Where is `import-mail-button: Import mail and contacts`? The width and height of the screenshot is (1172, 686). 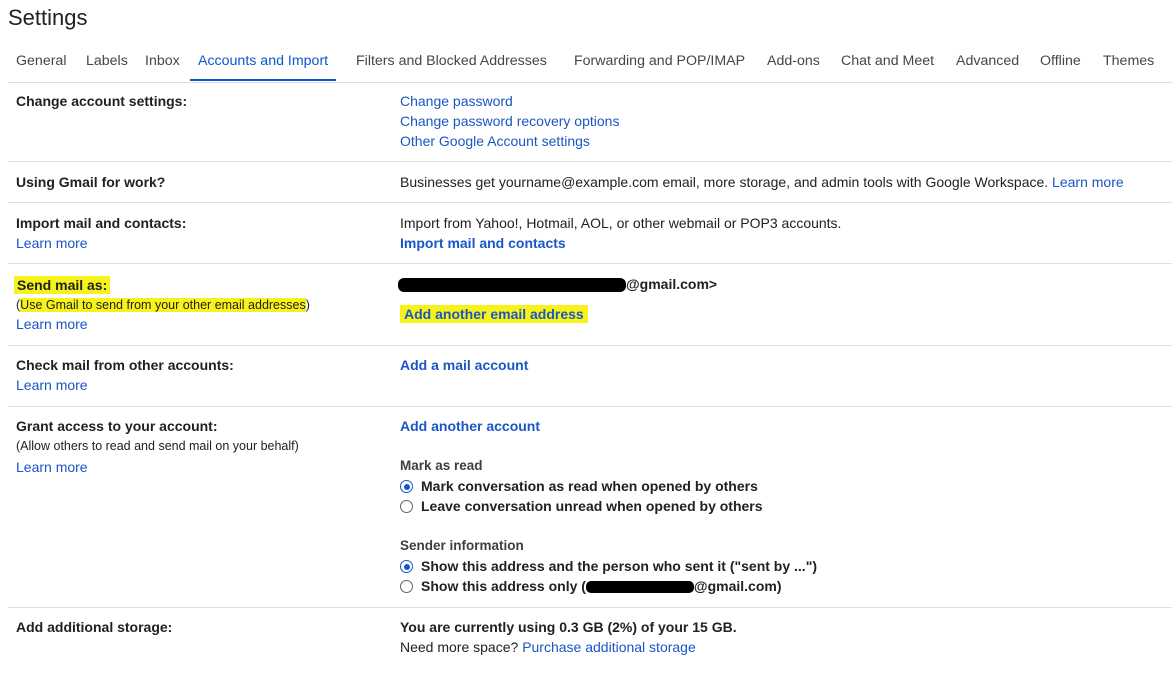 import-mail-button: Import mail and contacts is located at coordinates (483, 243).